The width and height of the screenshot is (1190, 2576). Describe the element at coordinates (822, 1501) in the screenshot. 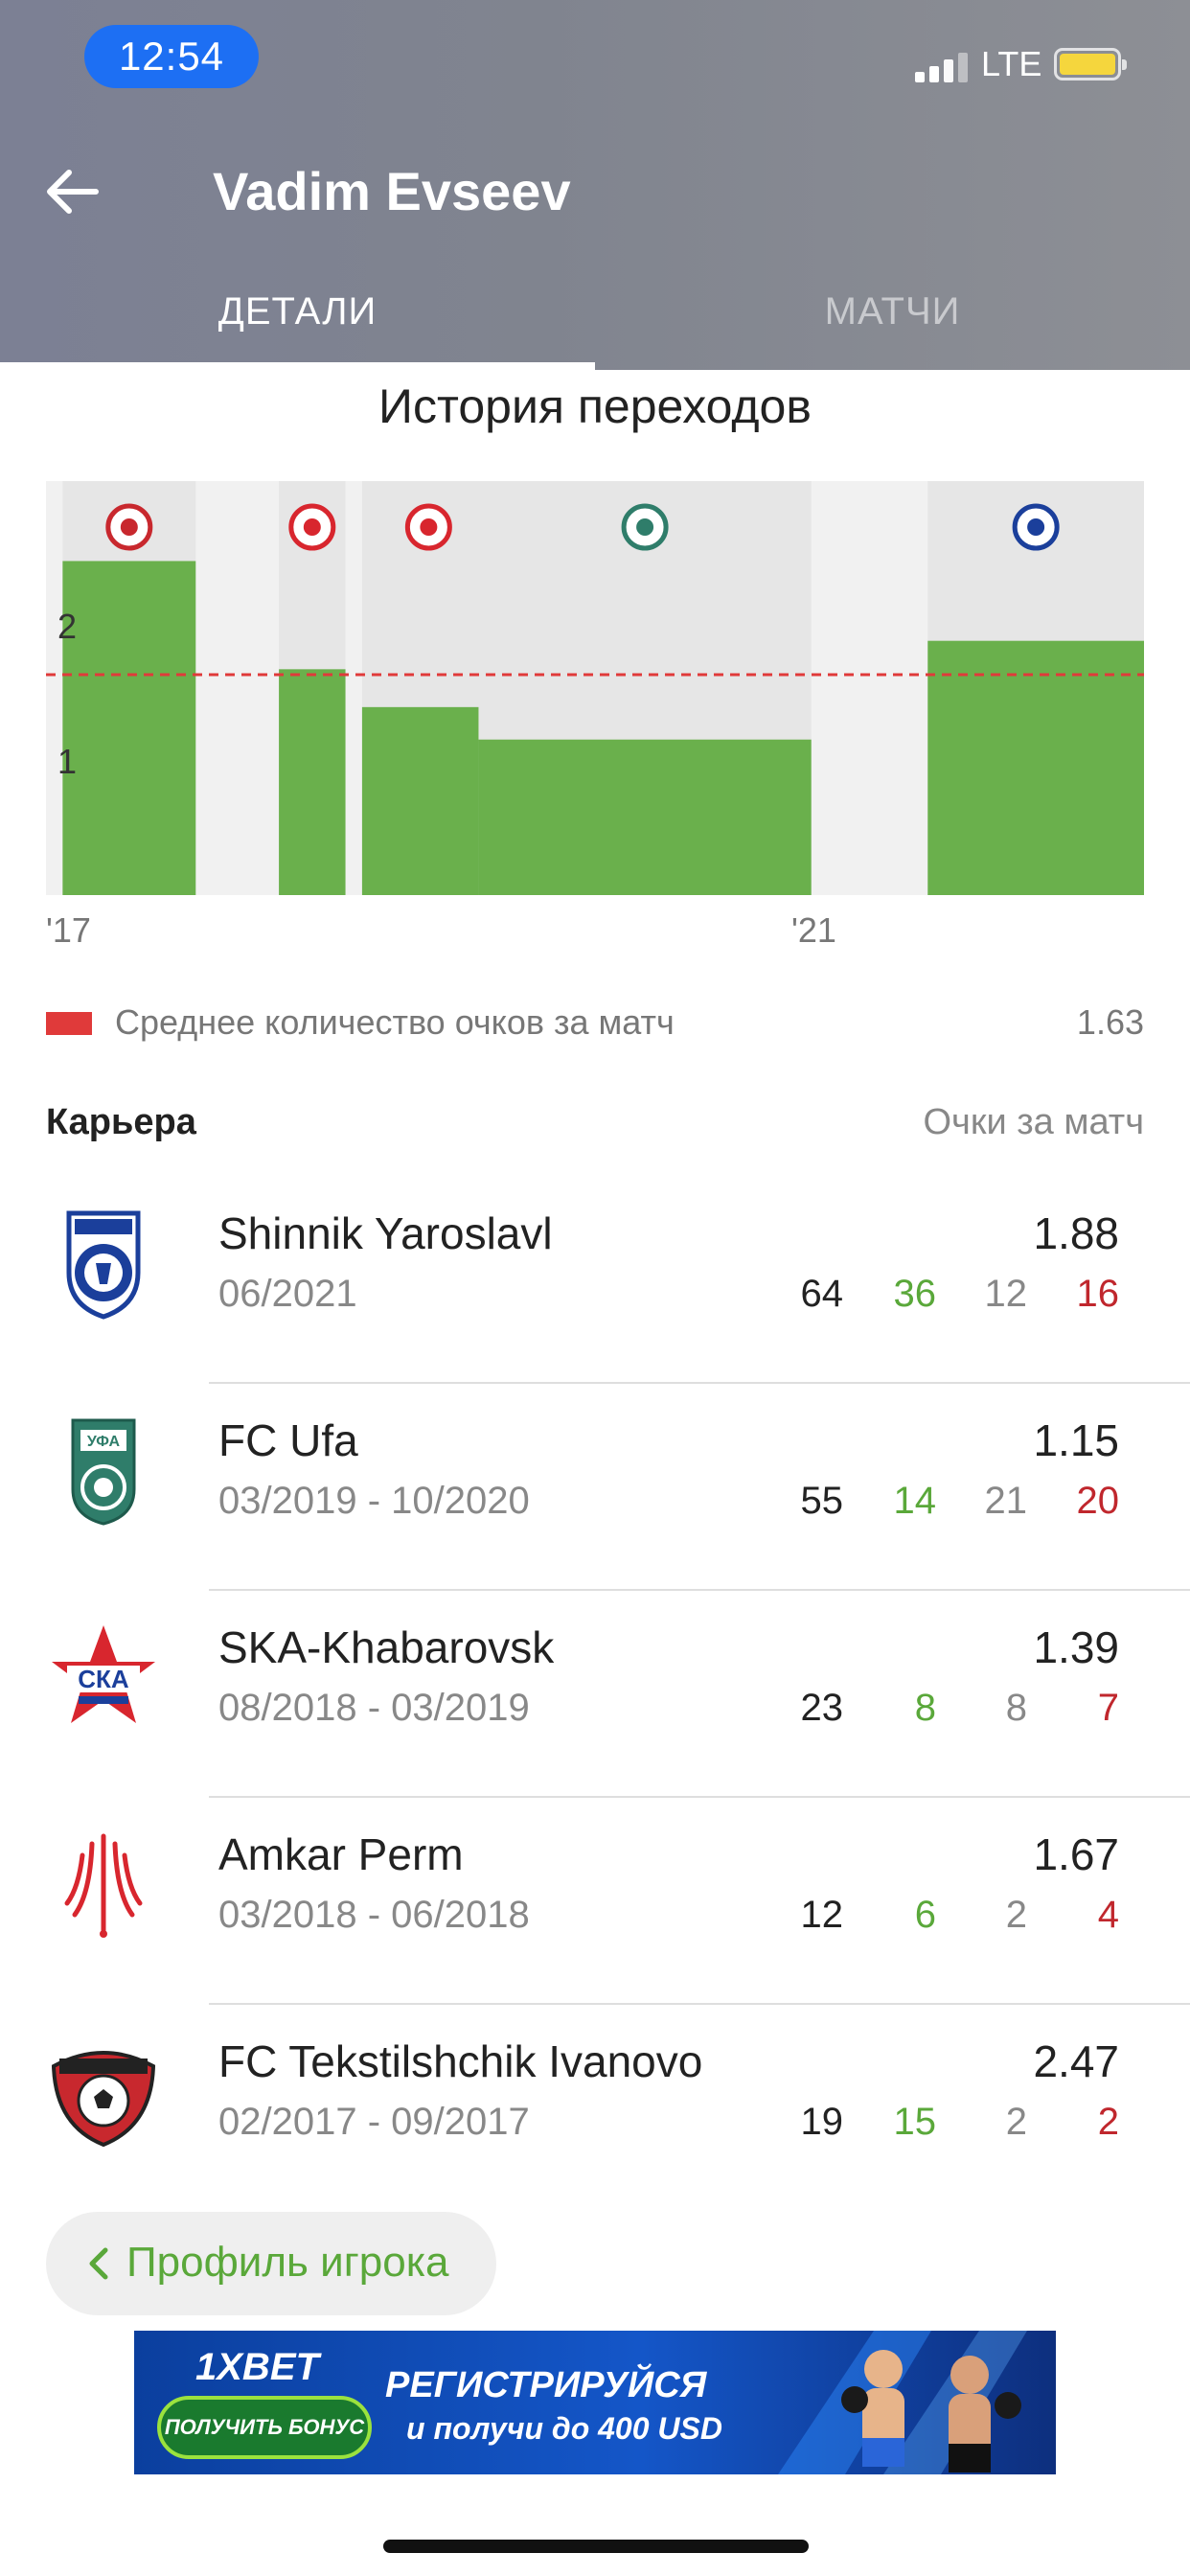

I see `games-count: 55` at that location.